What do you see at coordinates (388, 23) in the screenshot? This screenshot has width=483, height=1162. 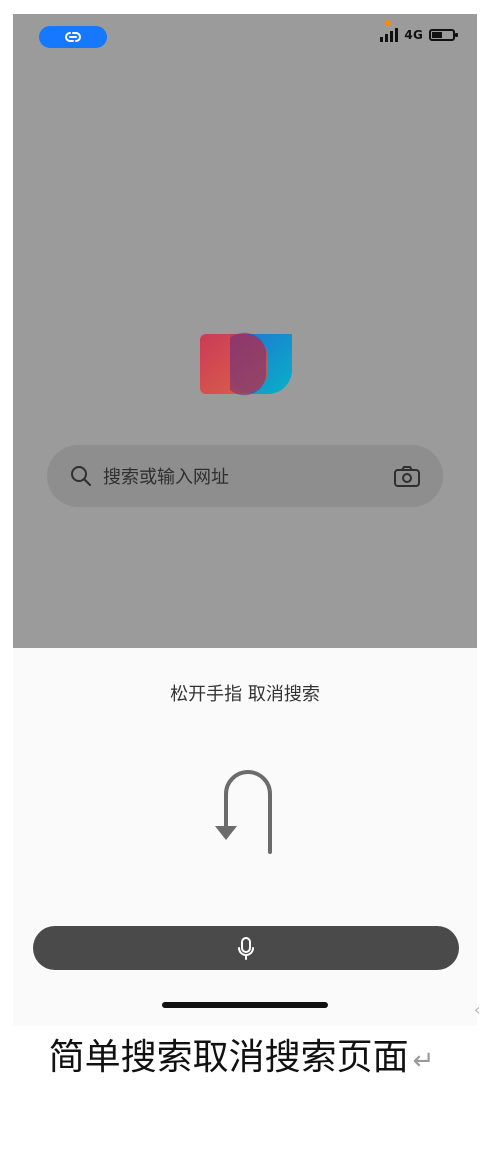 I see `privacy-dot` at bounding box center [388, 23].